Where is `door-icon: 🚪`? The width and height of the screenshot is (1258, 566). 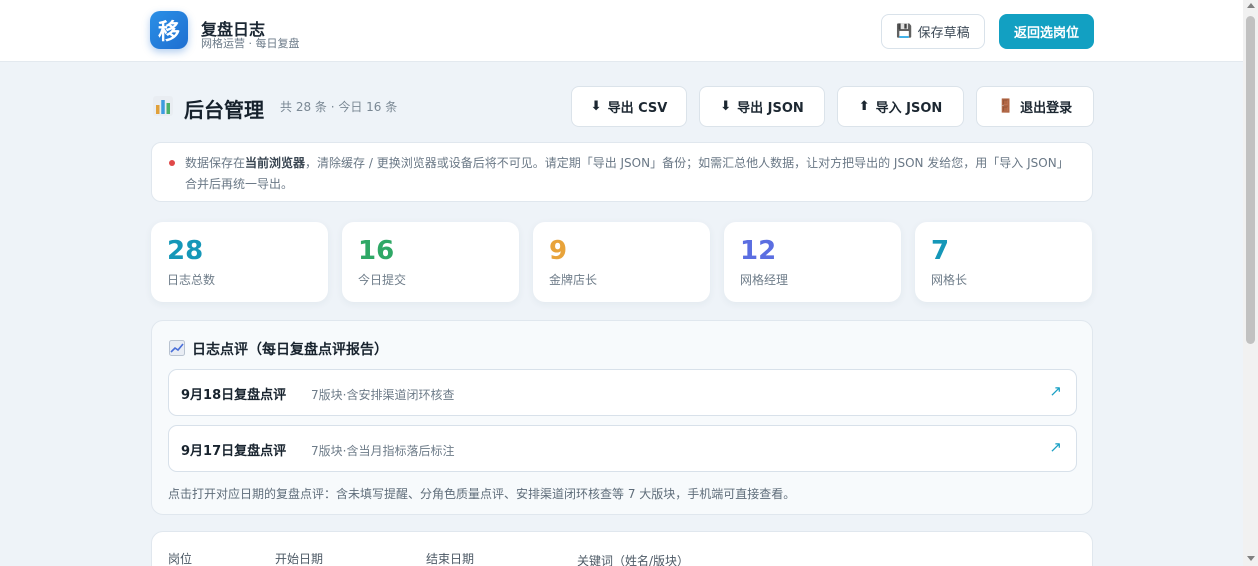 door-icon: 🚪 is located at coordinates (1006, 106).